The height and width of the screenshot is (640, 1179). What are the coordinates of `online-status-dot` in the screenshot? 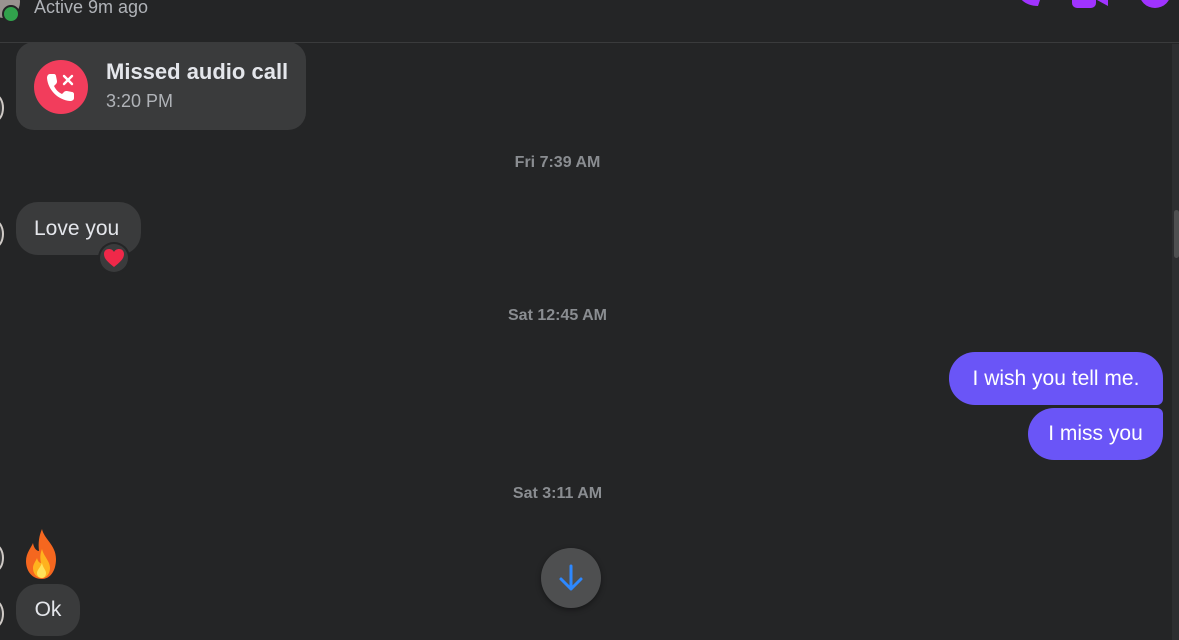 It's located at (11, 14).